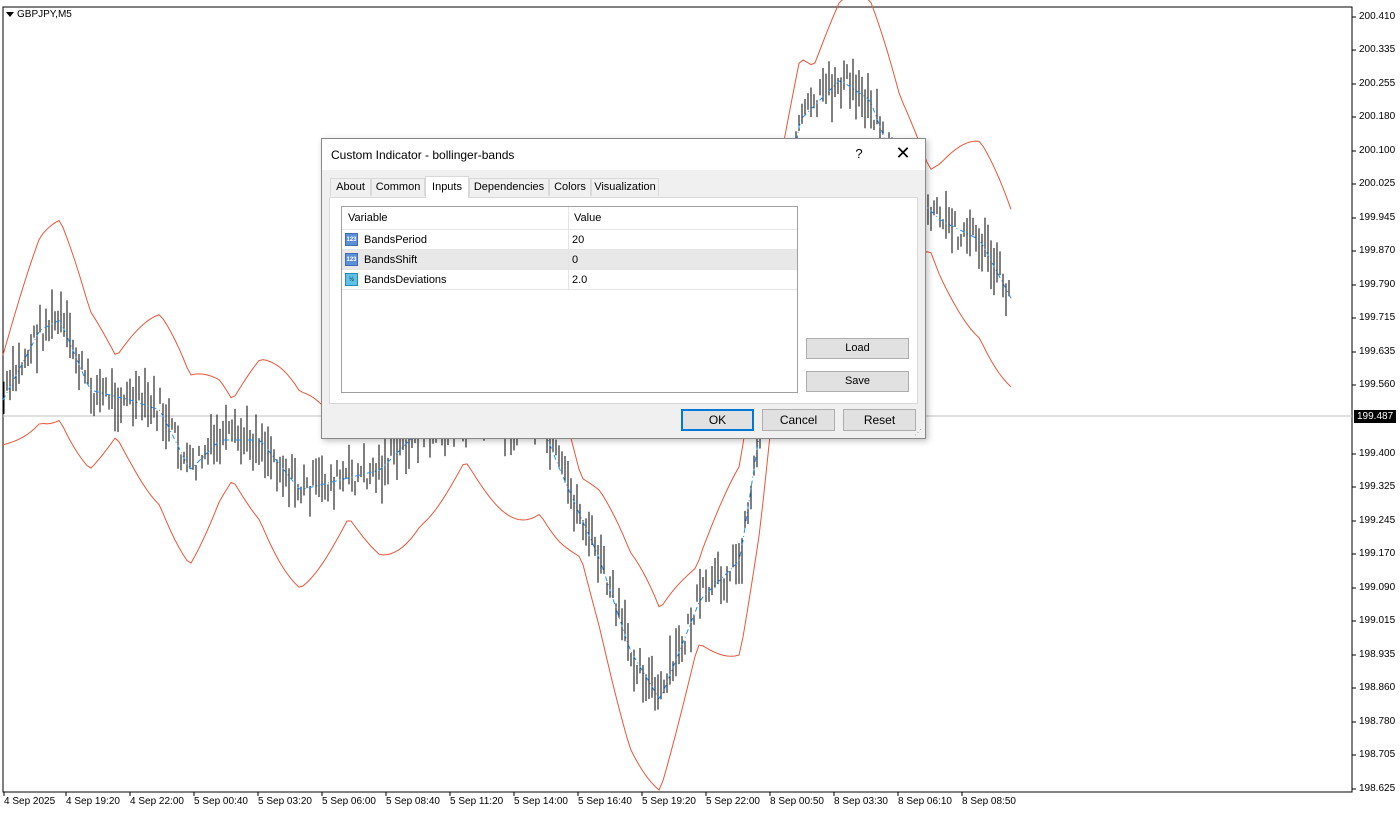  Describe the element at coordinates (1377, 351) in the screenshot. I see `price-tick-label: 199.635` at that location.